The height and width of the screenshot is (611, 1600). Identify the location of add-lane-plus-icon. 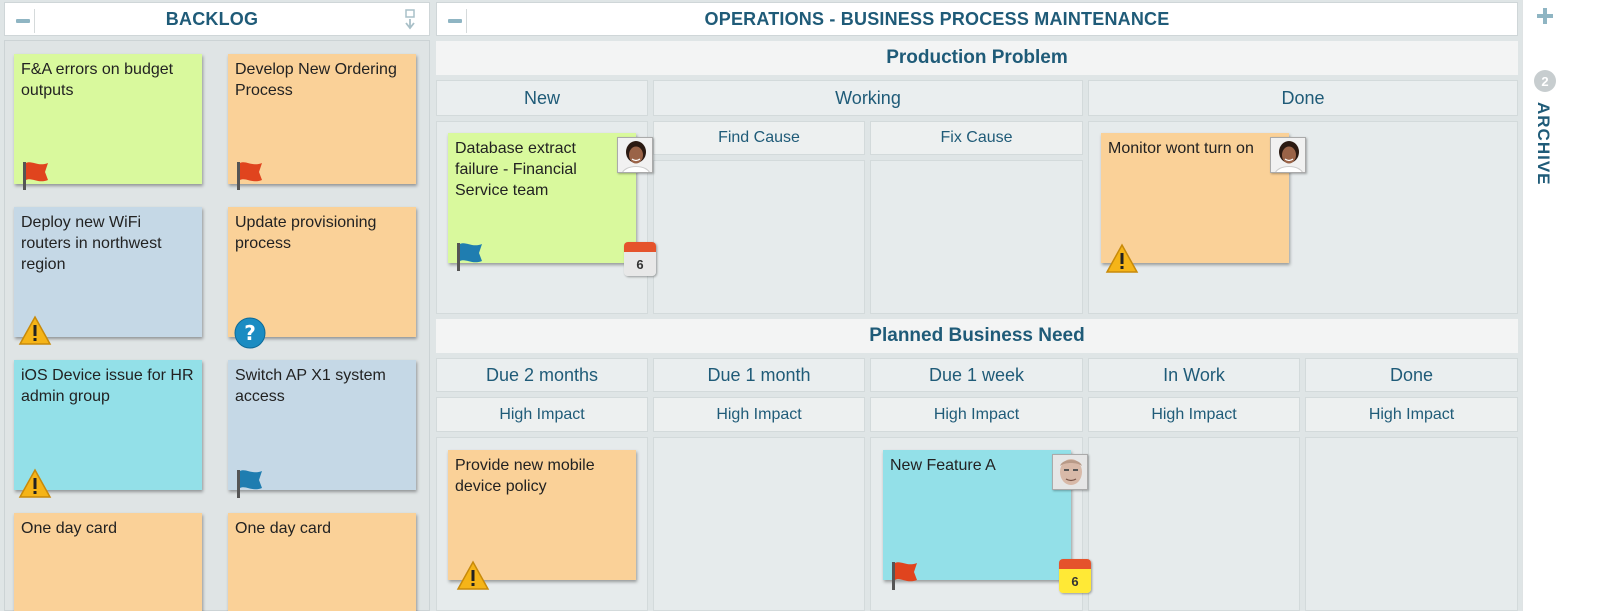
(1545, 16).